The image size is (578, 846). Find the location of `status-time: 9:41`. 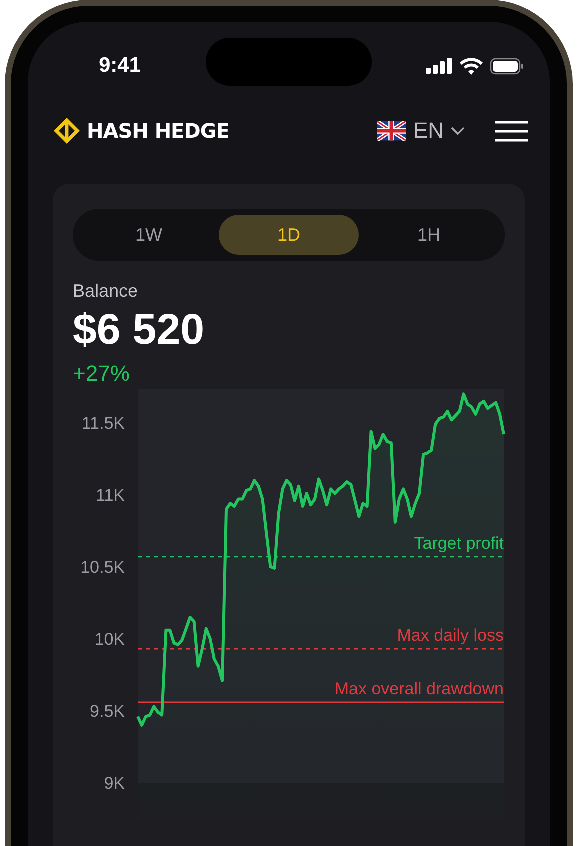

status-time: 9:41 is located at coordinates (120, 66).